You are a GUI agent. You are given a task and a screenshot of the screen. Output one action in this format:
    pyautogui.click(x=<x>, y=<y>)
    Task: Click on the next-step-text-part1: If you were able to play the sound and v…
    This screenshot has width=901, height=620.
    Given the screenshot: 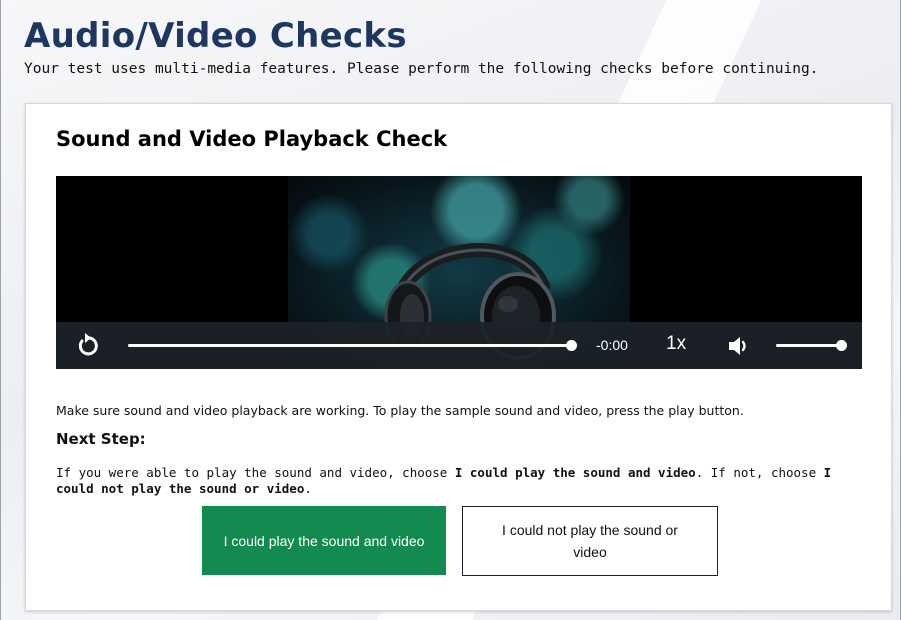 What is the action you would take?
    pyautogui.click(x=255, y=472)
    